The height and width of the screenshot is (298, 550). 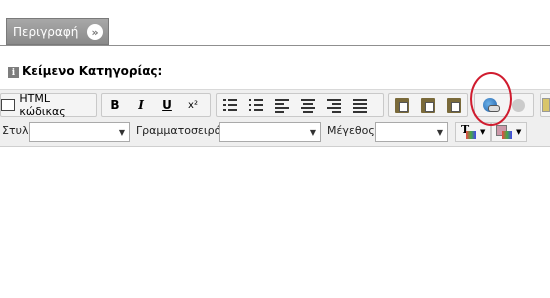 I want to click on source-group: HTML κώδικας, so click(x=48, y=105).